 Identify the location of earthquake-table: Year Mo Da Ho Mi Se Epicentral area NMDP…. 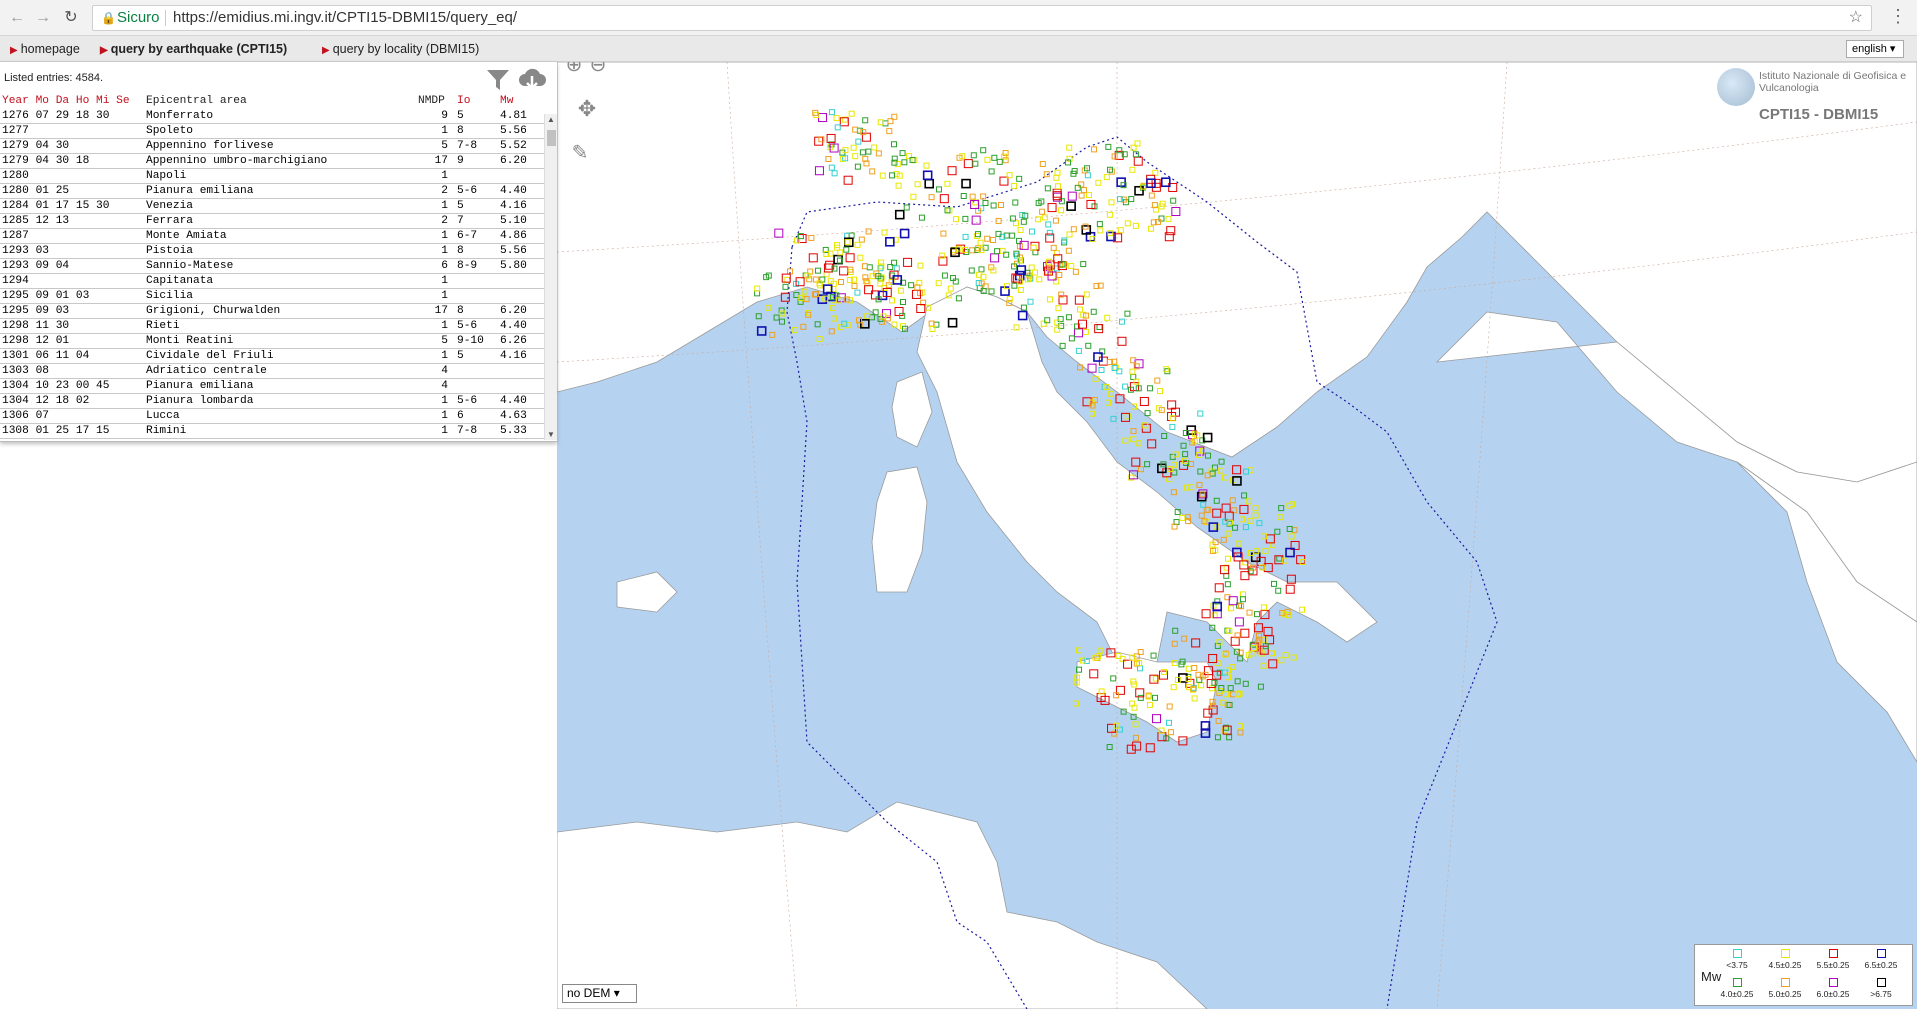
(273, 266).